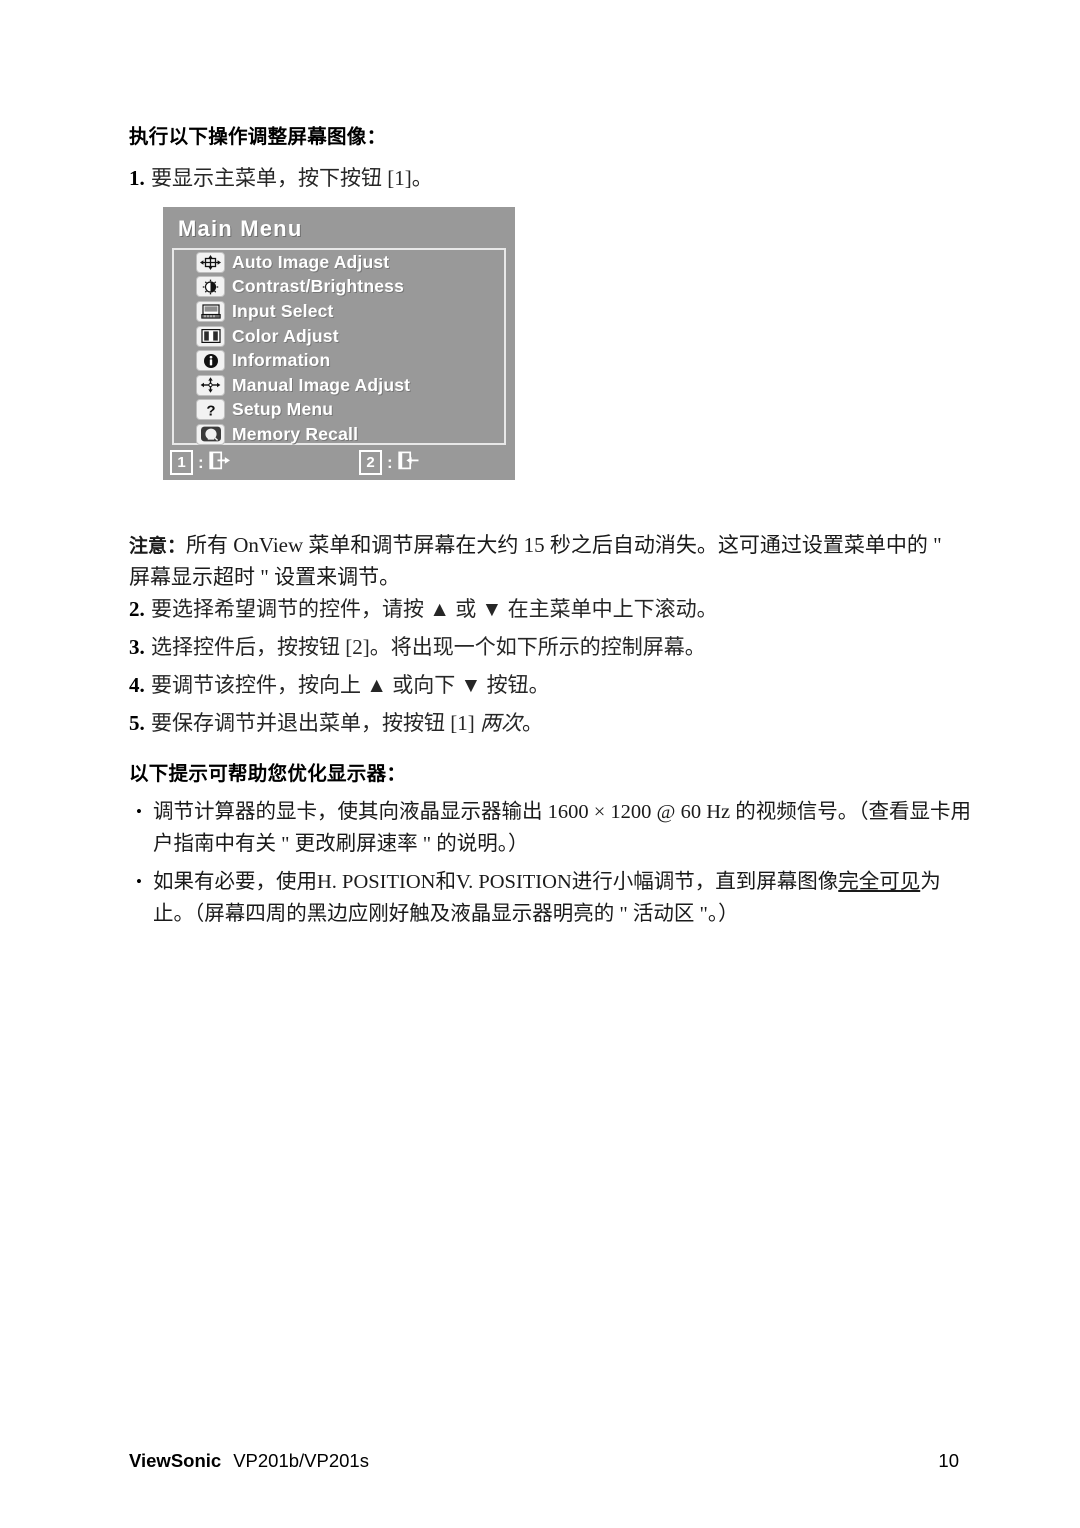 The image size is (1080, 1528). What do you see at coordinates (175, 1460) in the screenshot?
I see `footer-brand: ViewSonic` at bounding box center [175, 1460].